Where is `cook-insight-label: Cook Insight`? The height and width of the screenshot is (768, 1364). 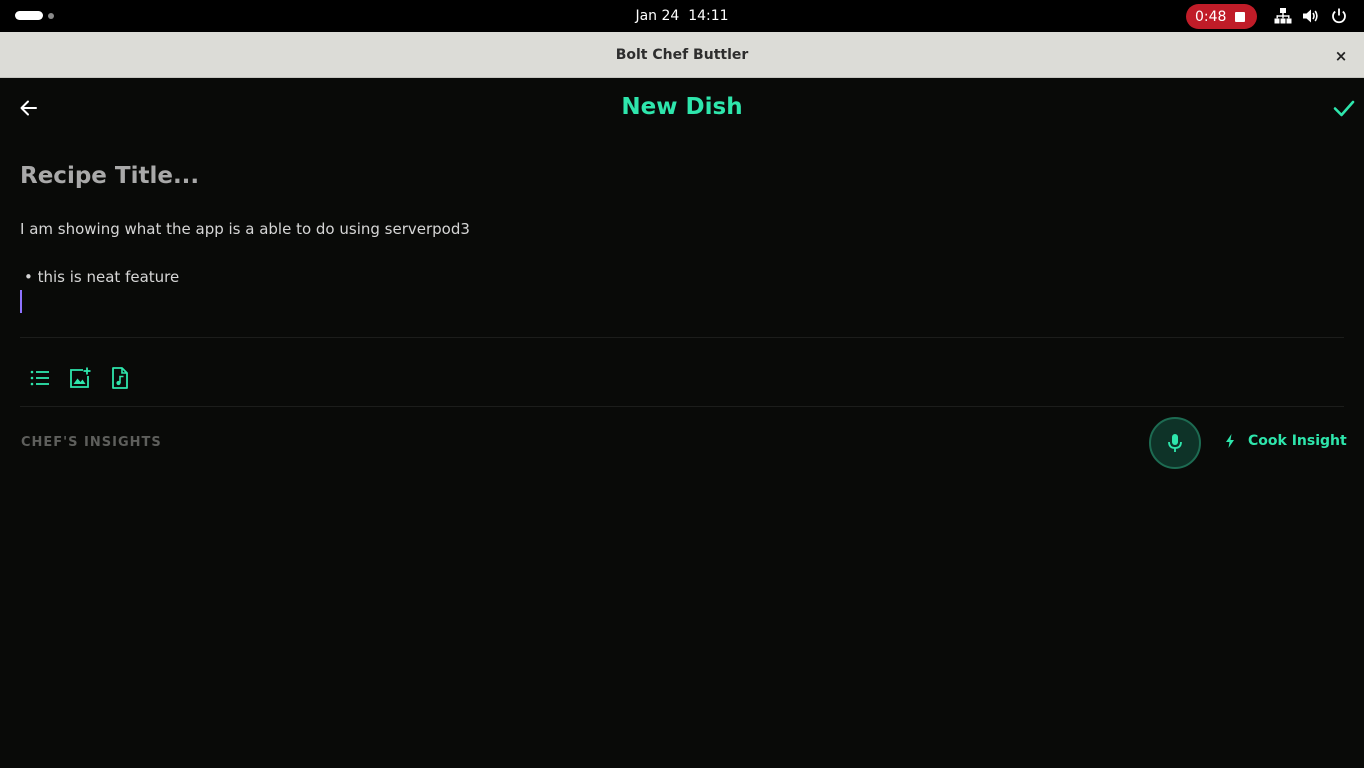
cook-insight-label: Cook Insight is located at coordinates (1297, 441).